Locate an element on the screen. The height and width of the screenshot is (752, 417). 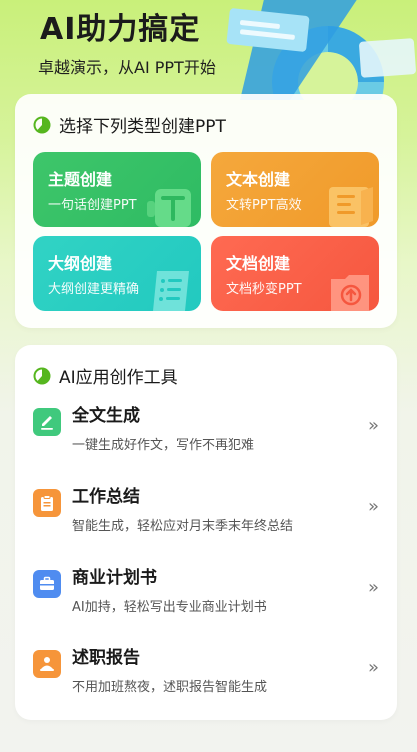
tile-title: 文档创建 is located at coordinates (258, 263).